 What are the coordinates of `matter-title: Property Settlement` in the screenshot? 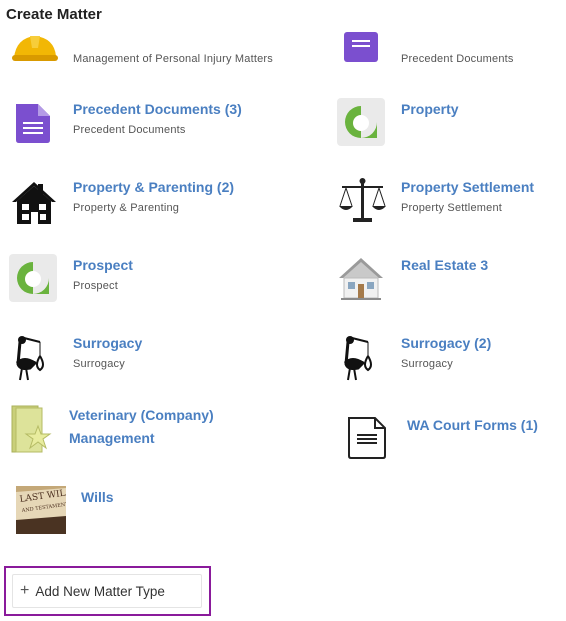 It's located at (467, 187).